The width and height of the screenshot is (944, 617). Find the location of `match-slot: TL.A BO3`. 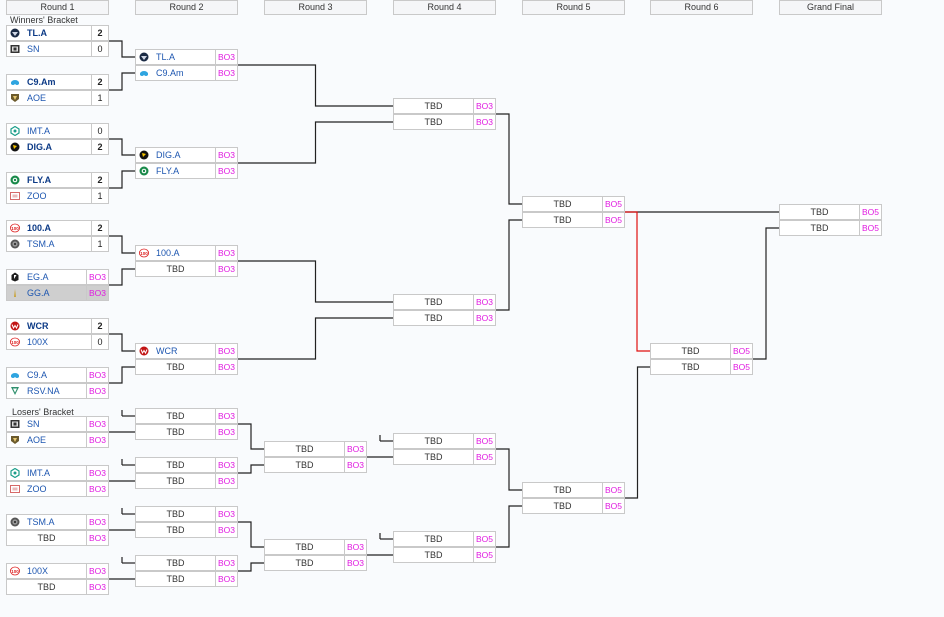

match-slot: TL.A BO3 is located at coordinates (186, 57).